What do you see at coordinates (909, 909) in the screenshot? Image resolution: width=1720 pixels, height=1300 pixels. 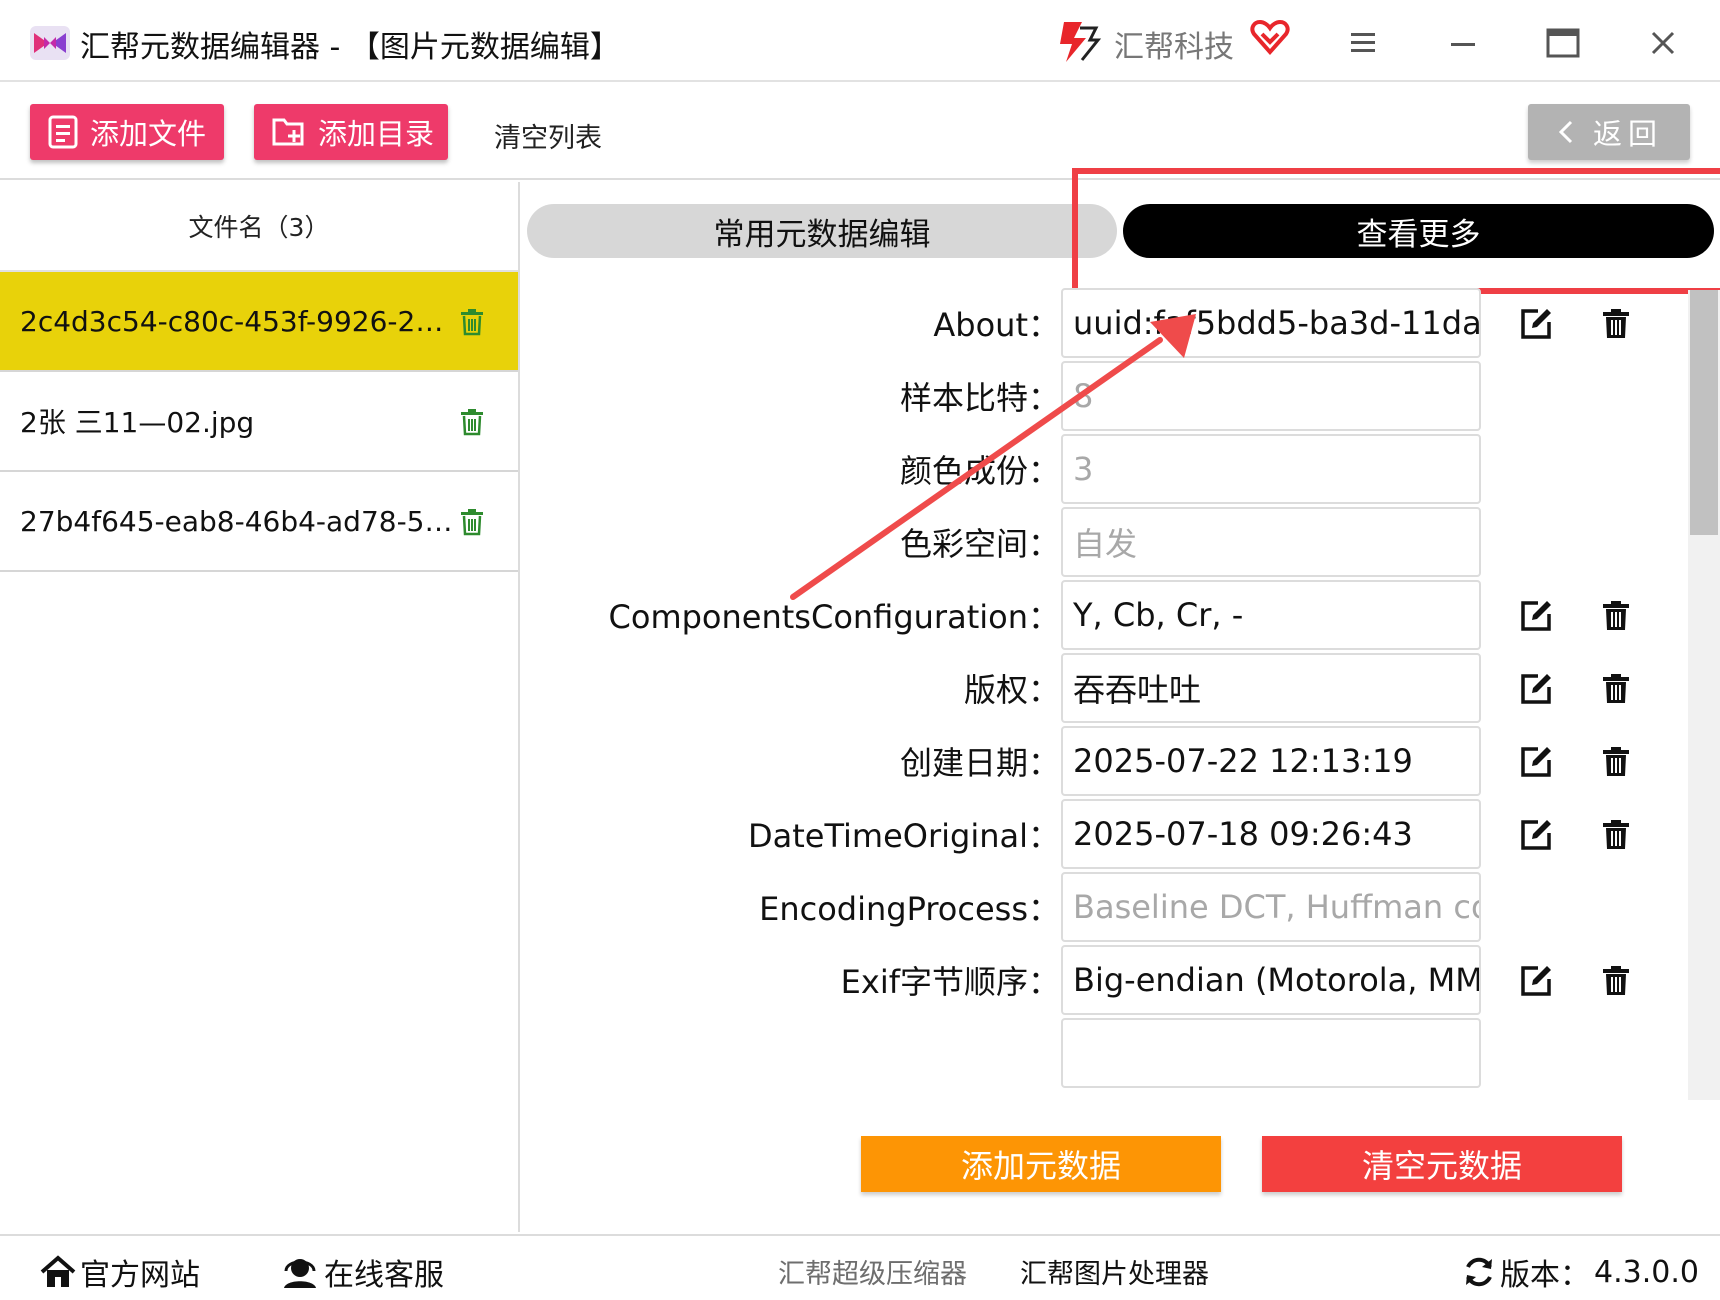 I see `metadata-label: EncodingProcess：` at bounding box center [909, 909].